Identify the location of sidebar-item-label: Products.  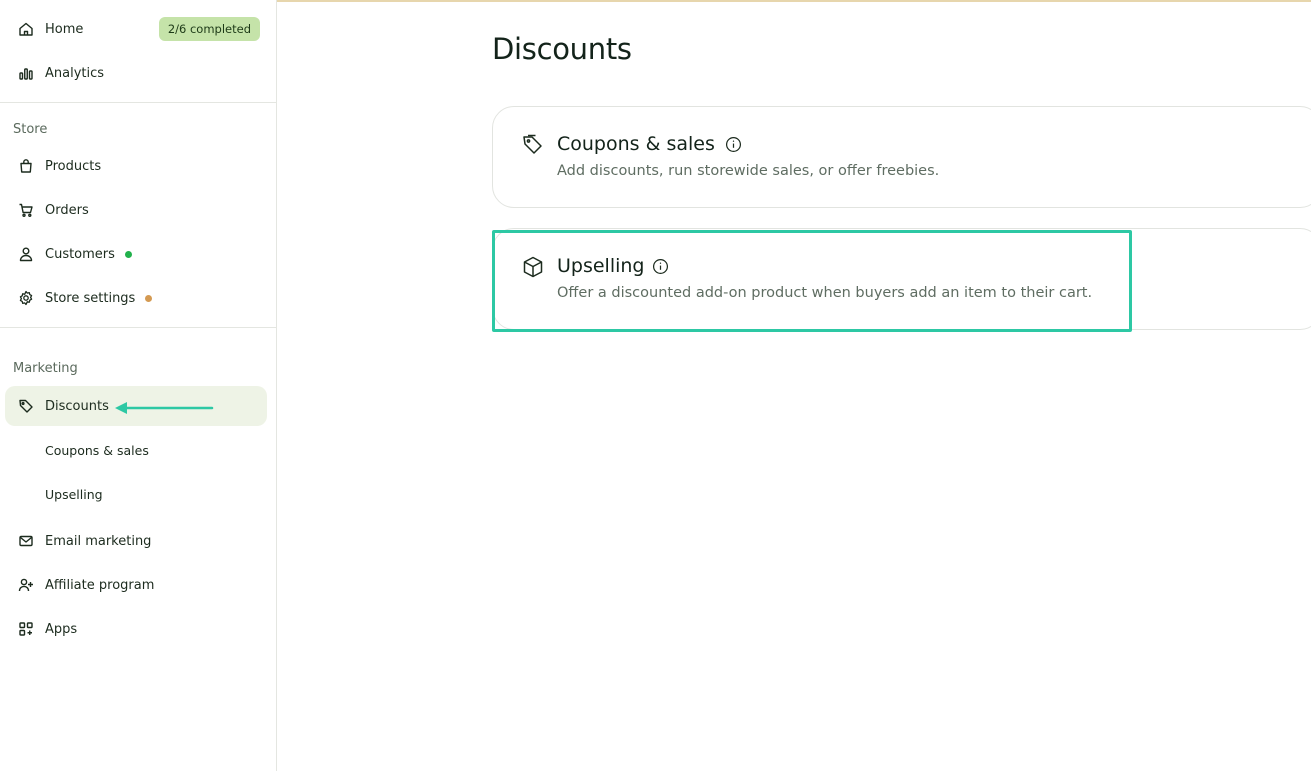
(73, 166).